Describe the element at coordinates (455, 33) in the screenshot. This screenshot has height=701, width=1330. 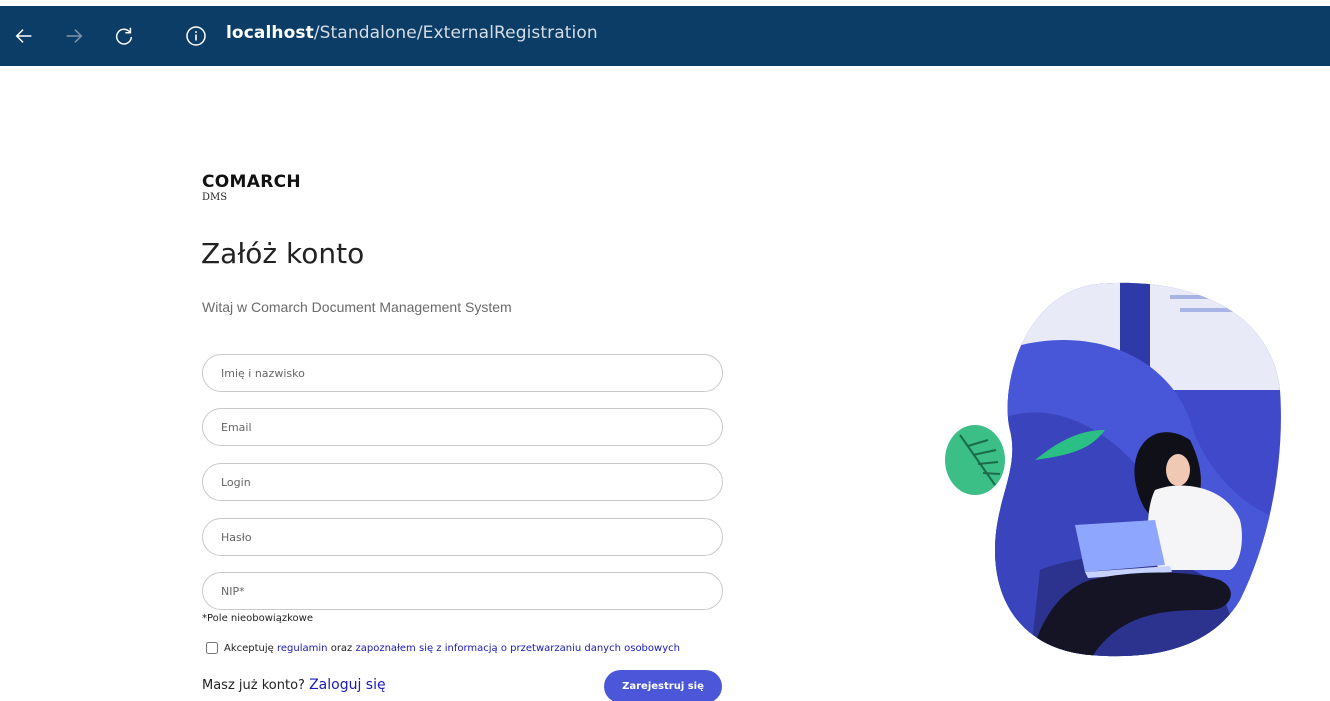
I see `url-path: /Standalone/ExternalRegistration` at that location.